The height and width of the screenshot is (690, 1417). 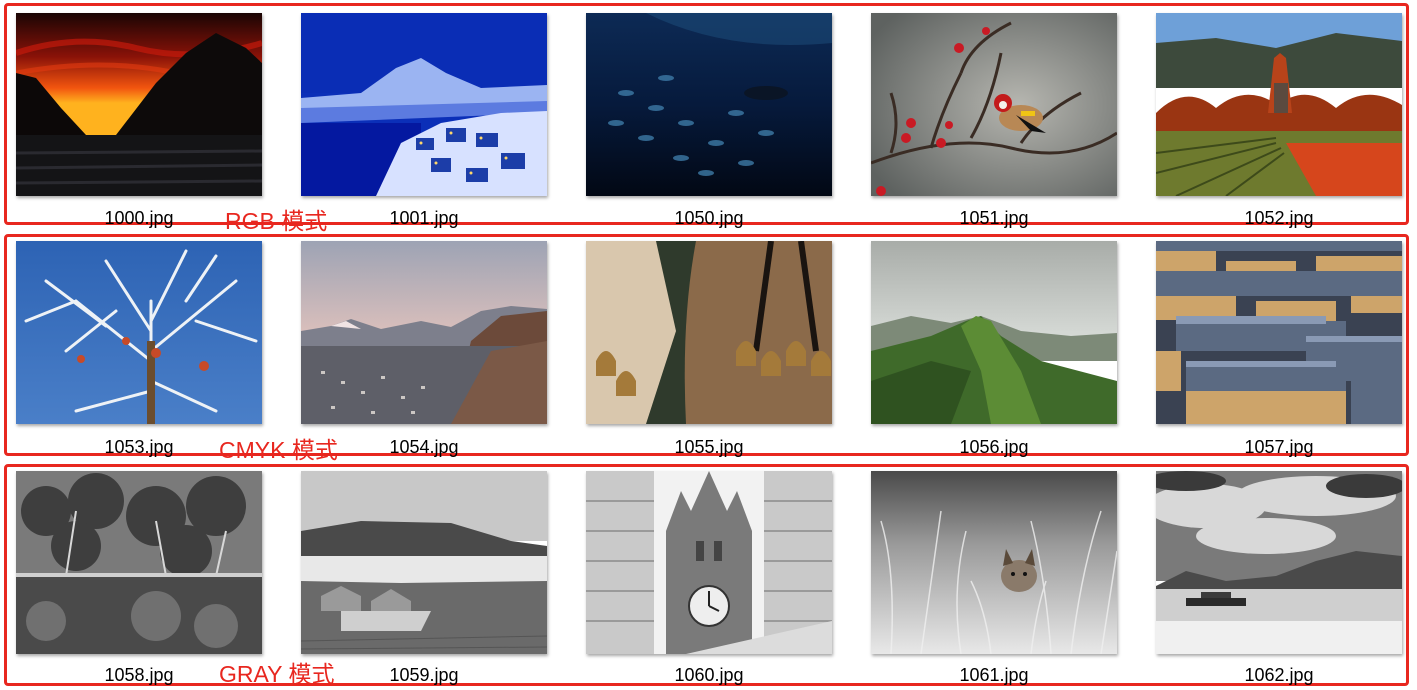 I want to click on file-name: 1051.jpg, so click(x=994, y=218).